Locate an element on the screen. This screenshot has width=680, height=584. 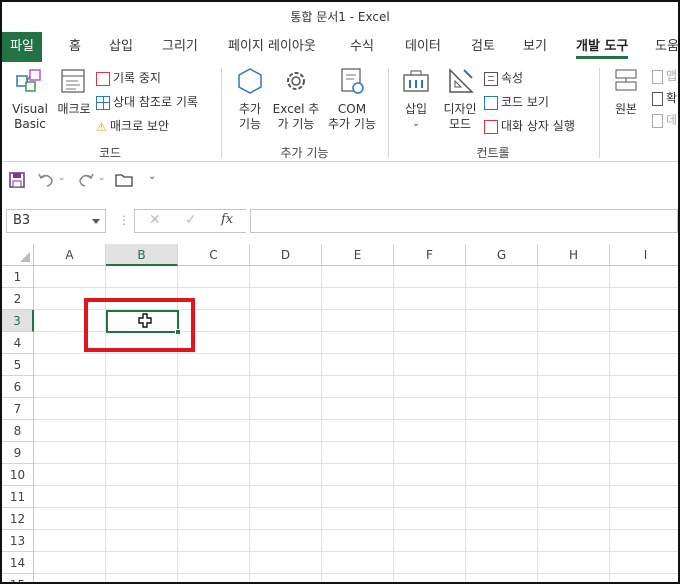
macro-label: 매크로 is located at coordinates (74, 109).